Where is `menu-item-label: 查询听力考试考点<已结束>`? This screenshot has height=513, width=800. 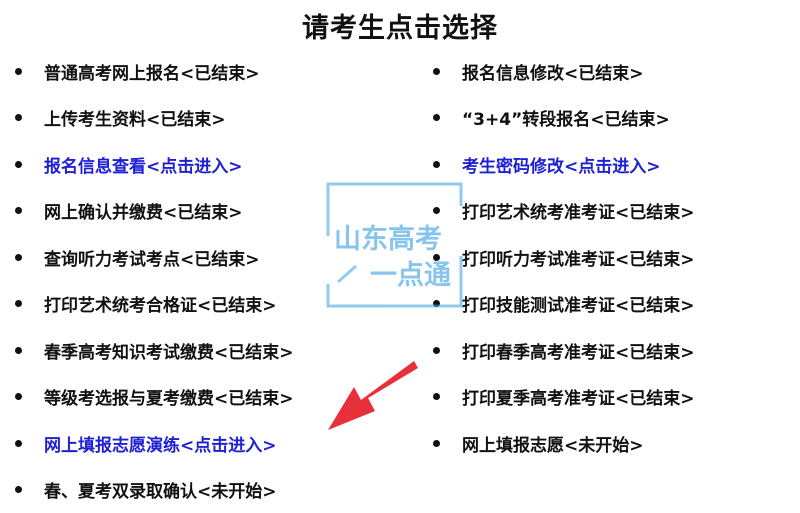 menu-item-label: 查询听力考试考点<已结束> is located at coordinates (152, 257).